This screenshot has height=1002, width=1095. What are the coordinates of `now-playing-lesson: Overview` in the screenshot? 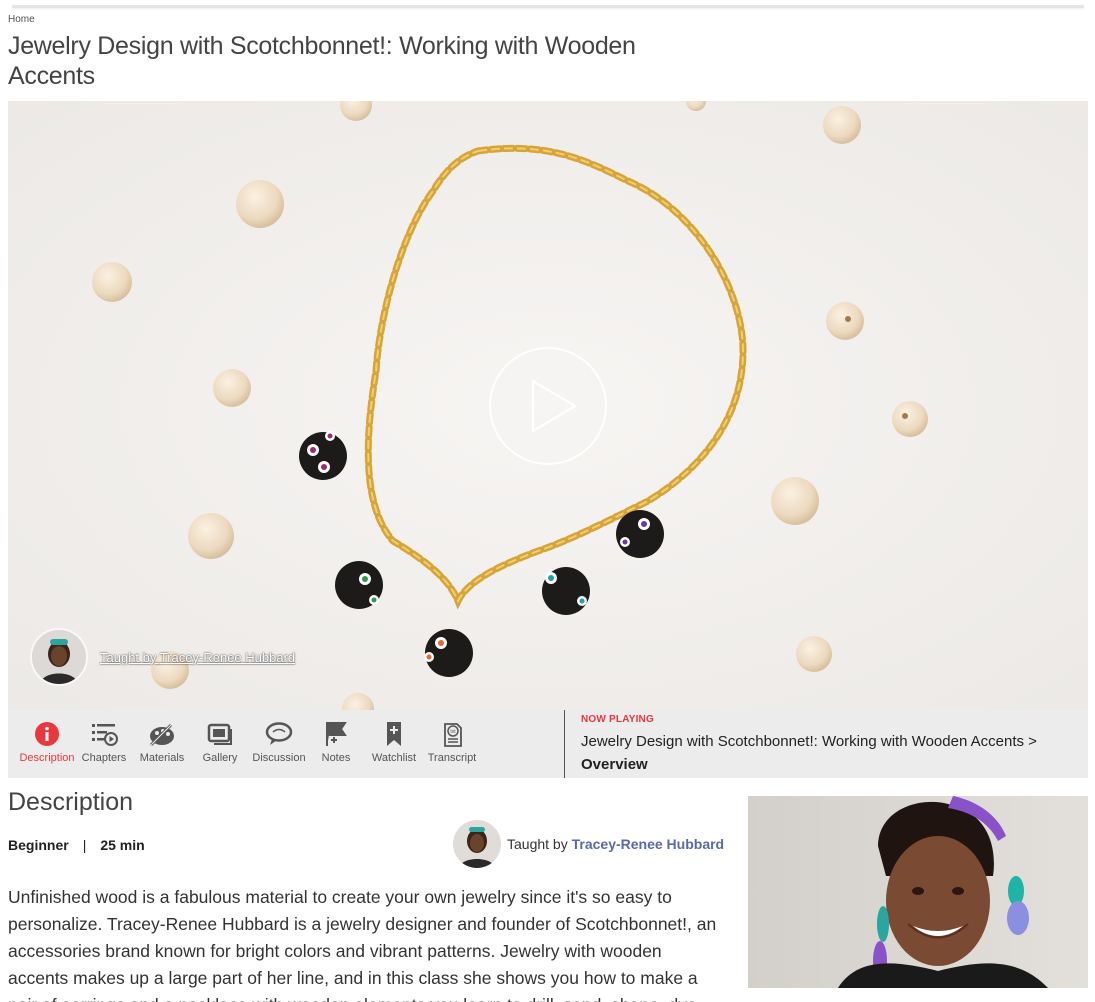 It's located at (614, 764).